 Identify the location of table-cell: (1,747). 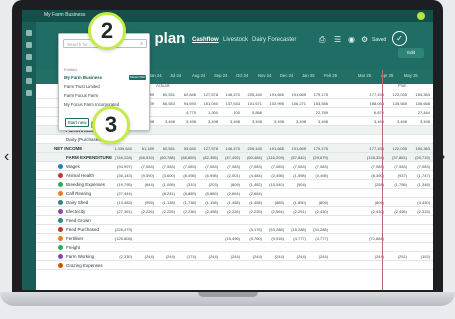
(417, 175).